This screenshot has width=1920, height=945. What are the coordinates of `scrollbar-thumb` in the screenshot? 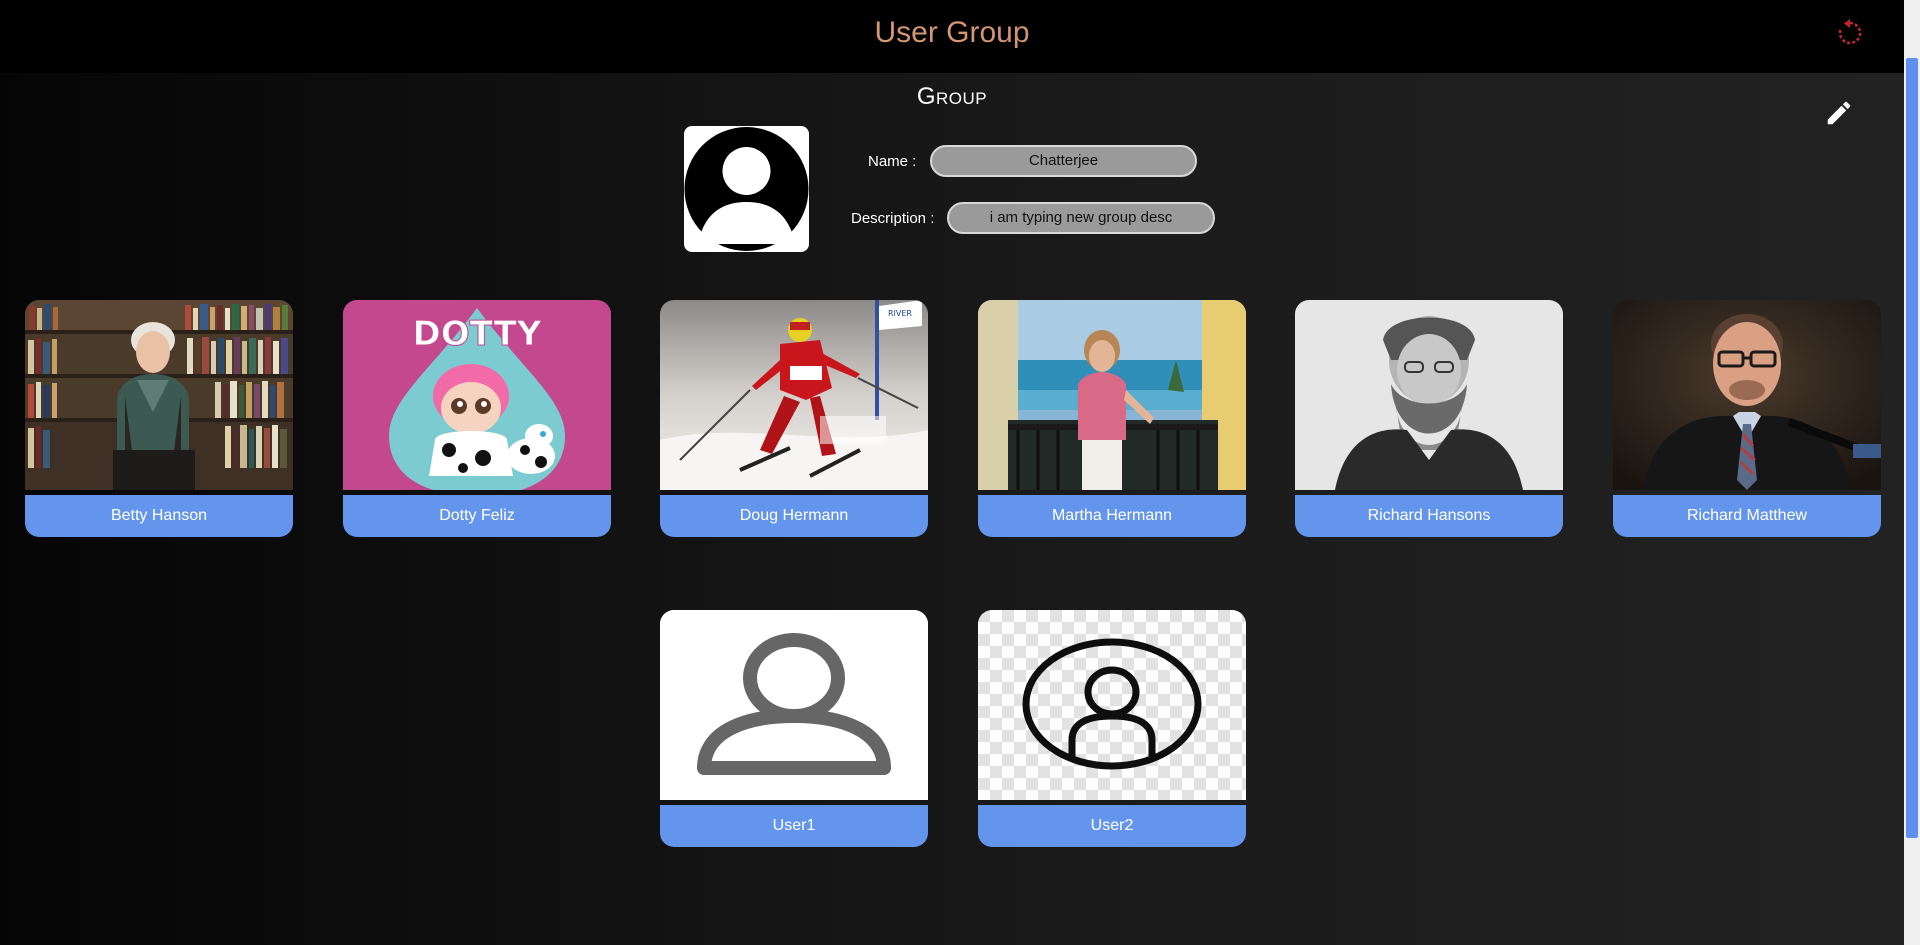 It's located at (1912, 448).